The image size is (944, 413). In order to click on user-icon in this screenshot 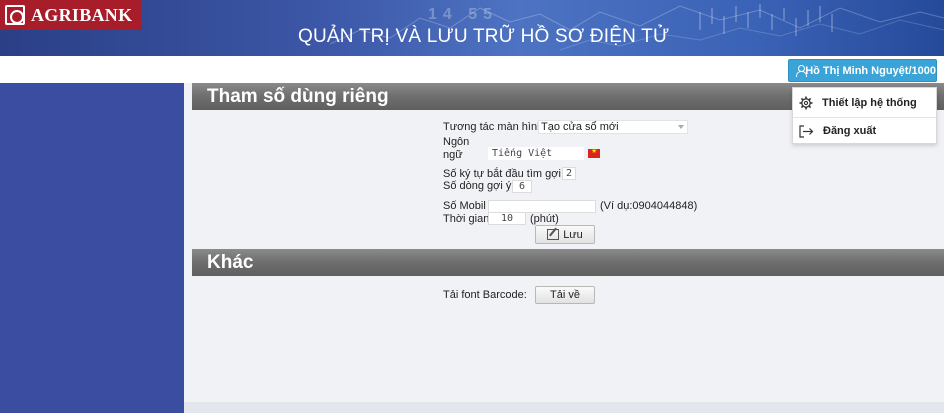, I will do `click(801, 71)`.